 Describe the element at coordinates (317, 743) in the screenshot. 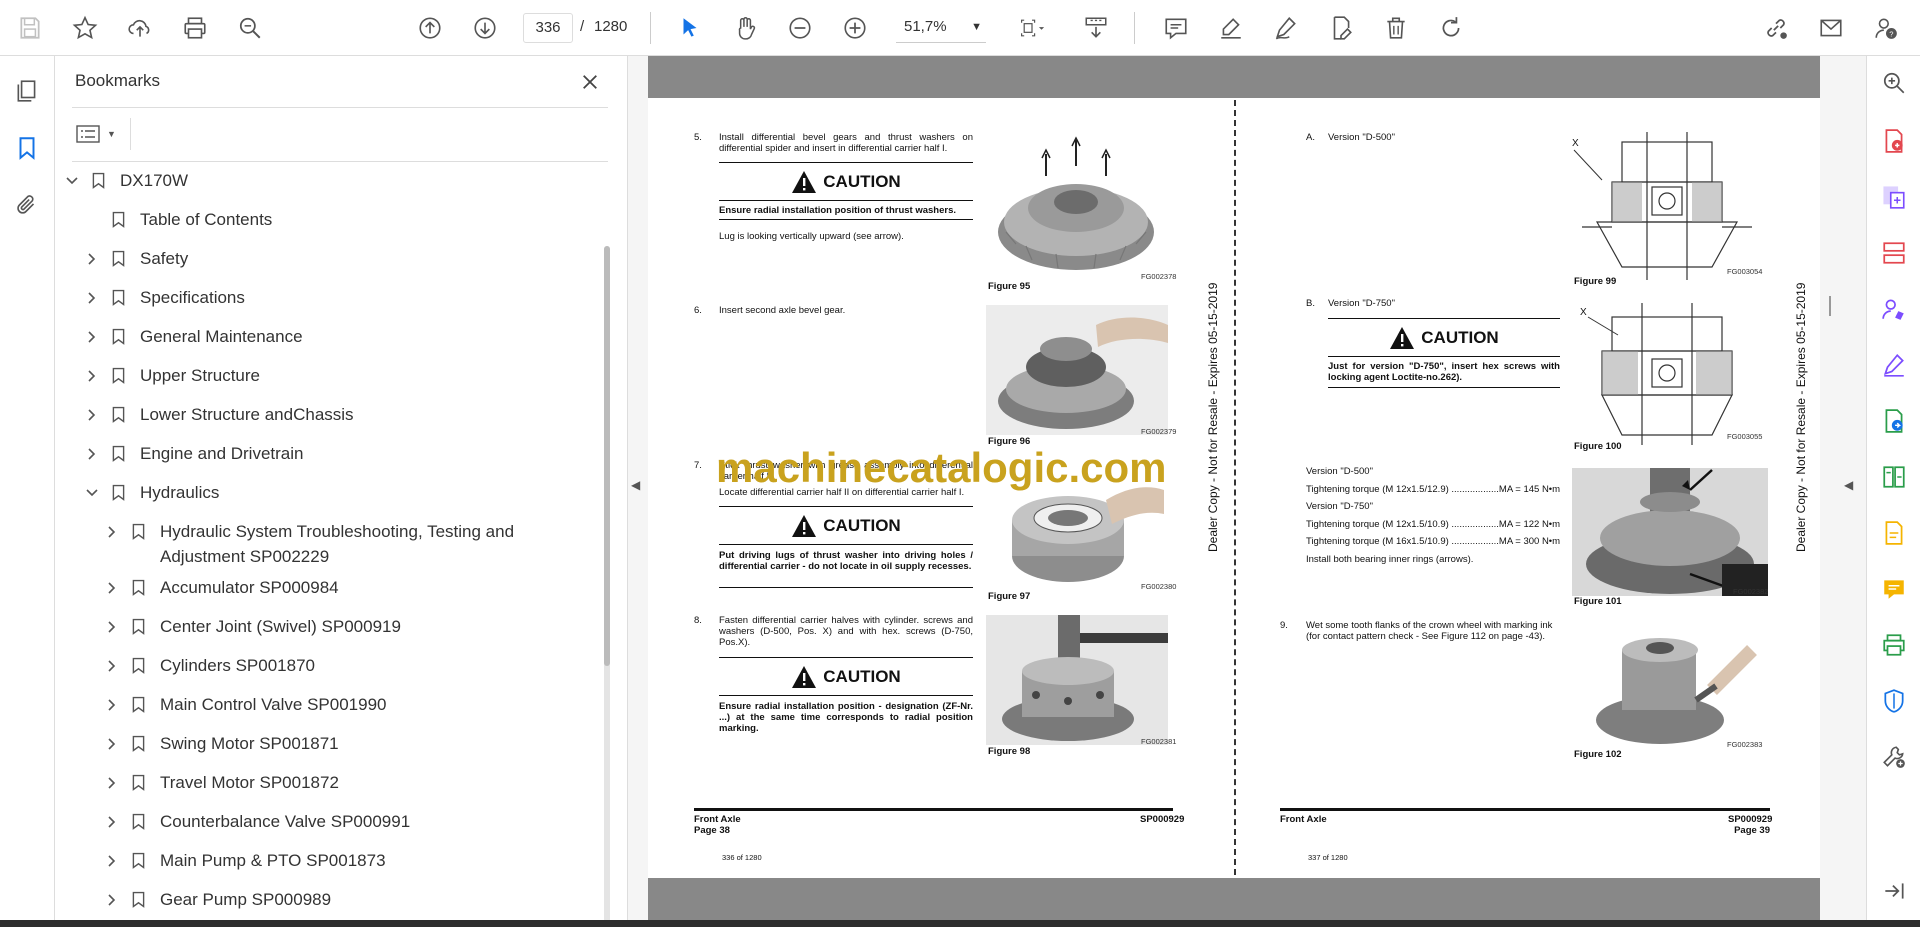

I see `bookmark-item: Swing Motor SP001871` at that location.